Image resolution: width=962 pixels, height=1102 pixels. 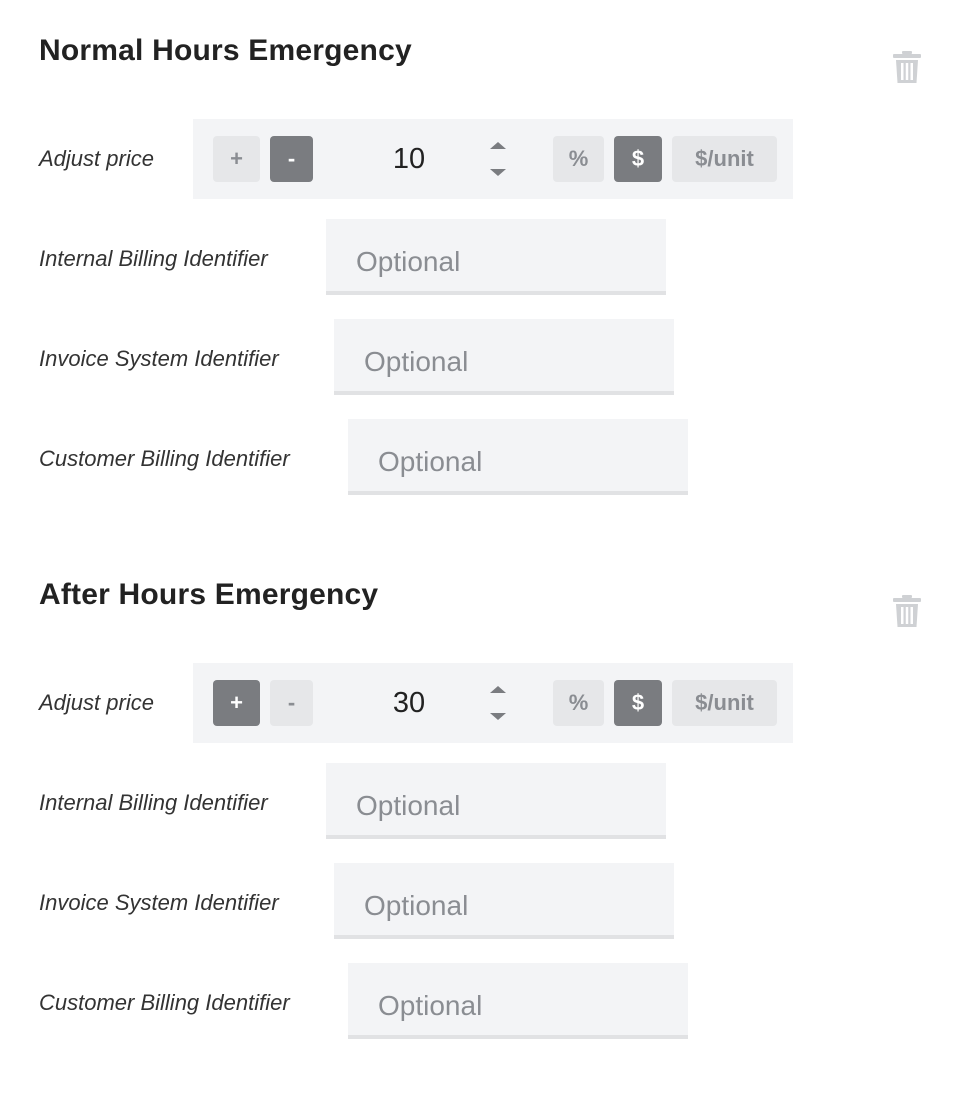 What do you see at coordinates (409, 703) in the screenshot?
I see `price-value-input: 30` at bounding box center [409, 703].